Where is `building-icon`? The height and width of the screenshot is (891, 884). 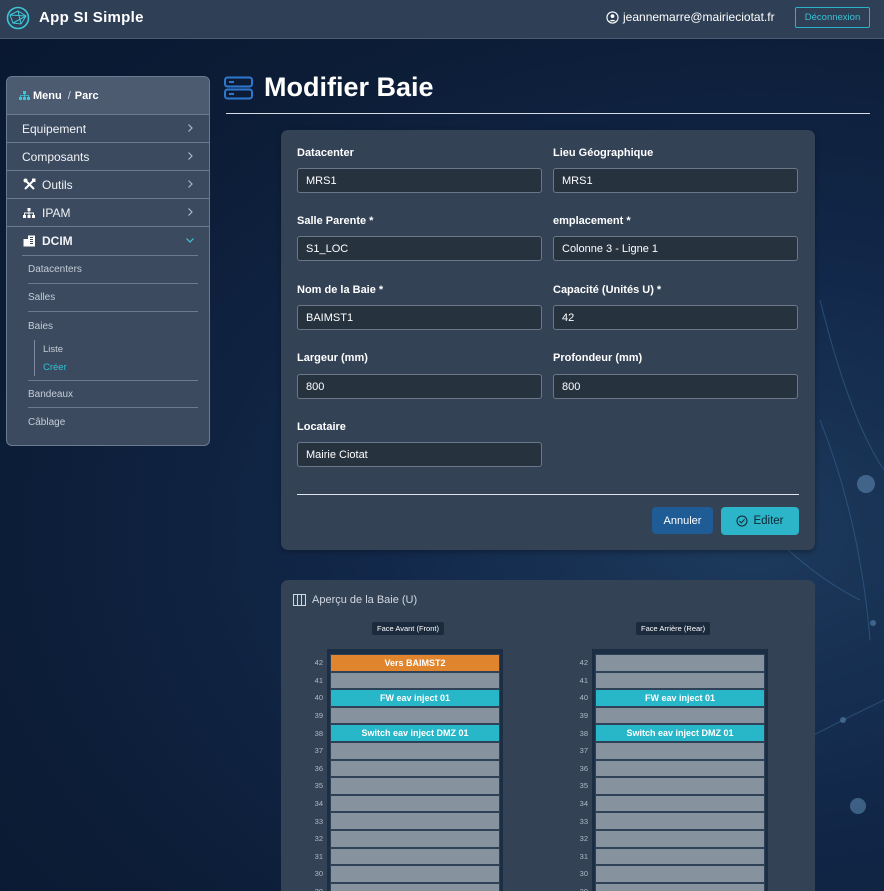 building-icon is located at coordinates (29, 241).